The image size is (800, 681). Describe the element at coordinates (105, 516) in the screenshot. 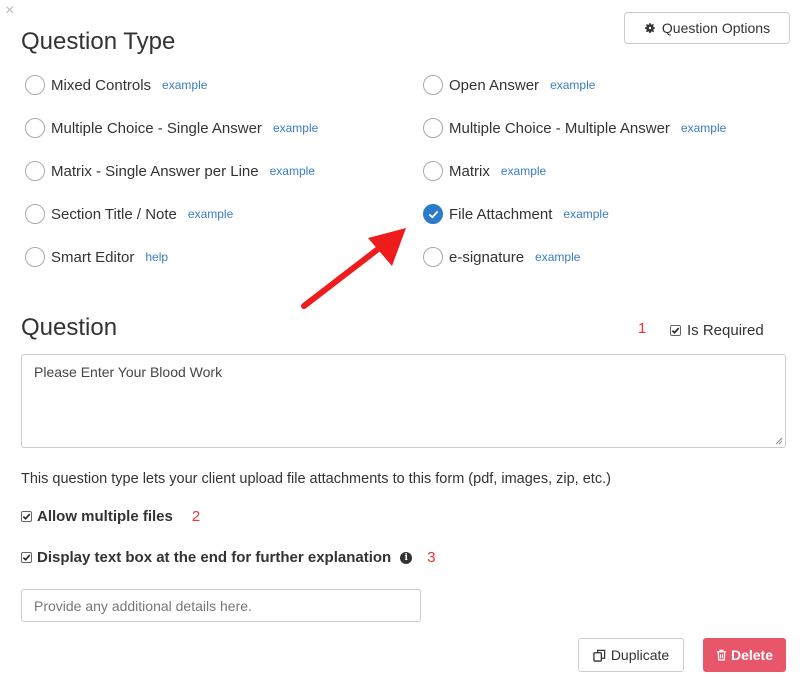

I see `allow-multiple-files-label: Allow multiple files` at that location.